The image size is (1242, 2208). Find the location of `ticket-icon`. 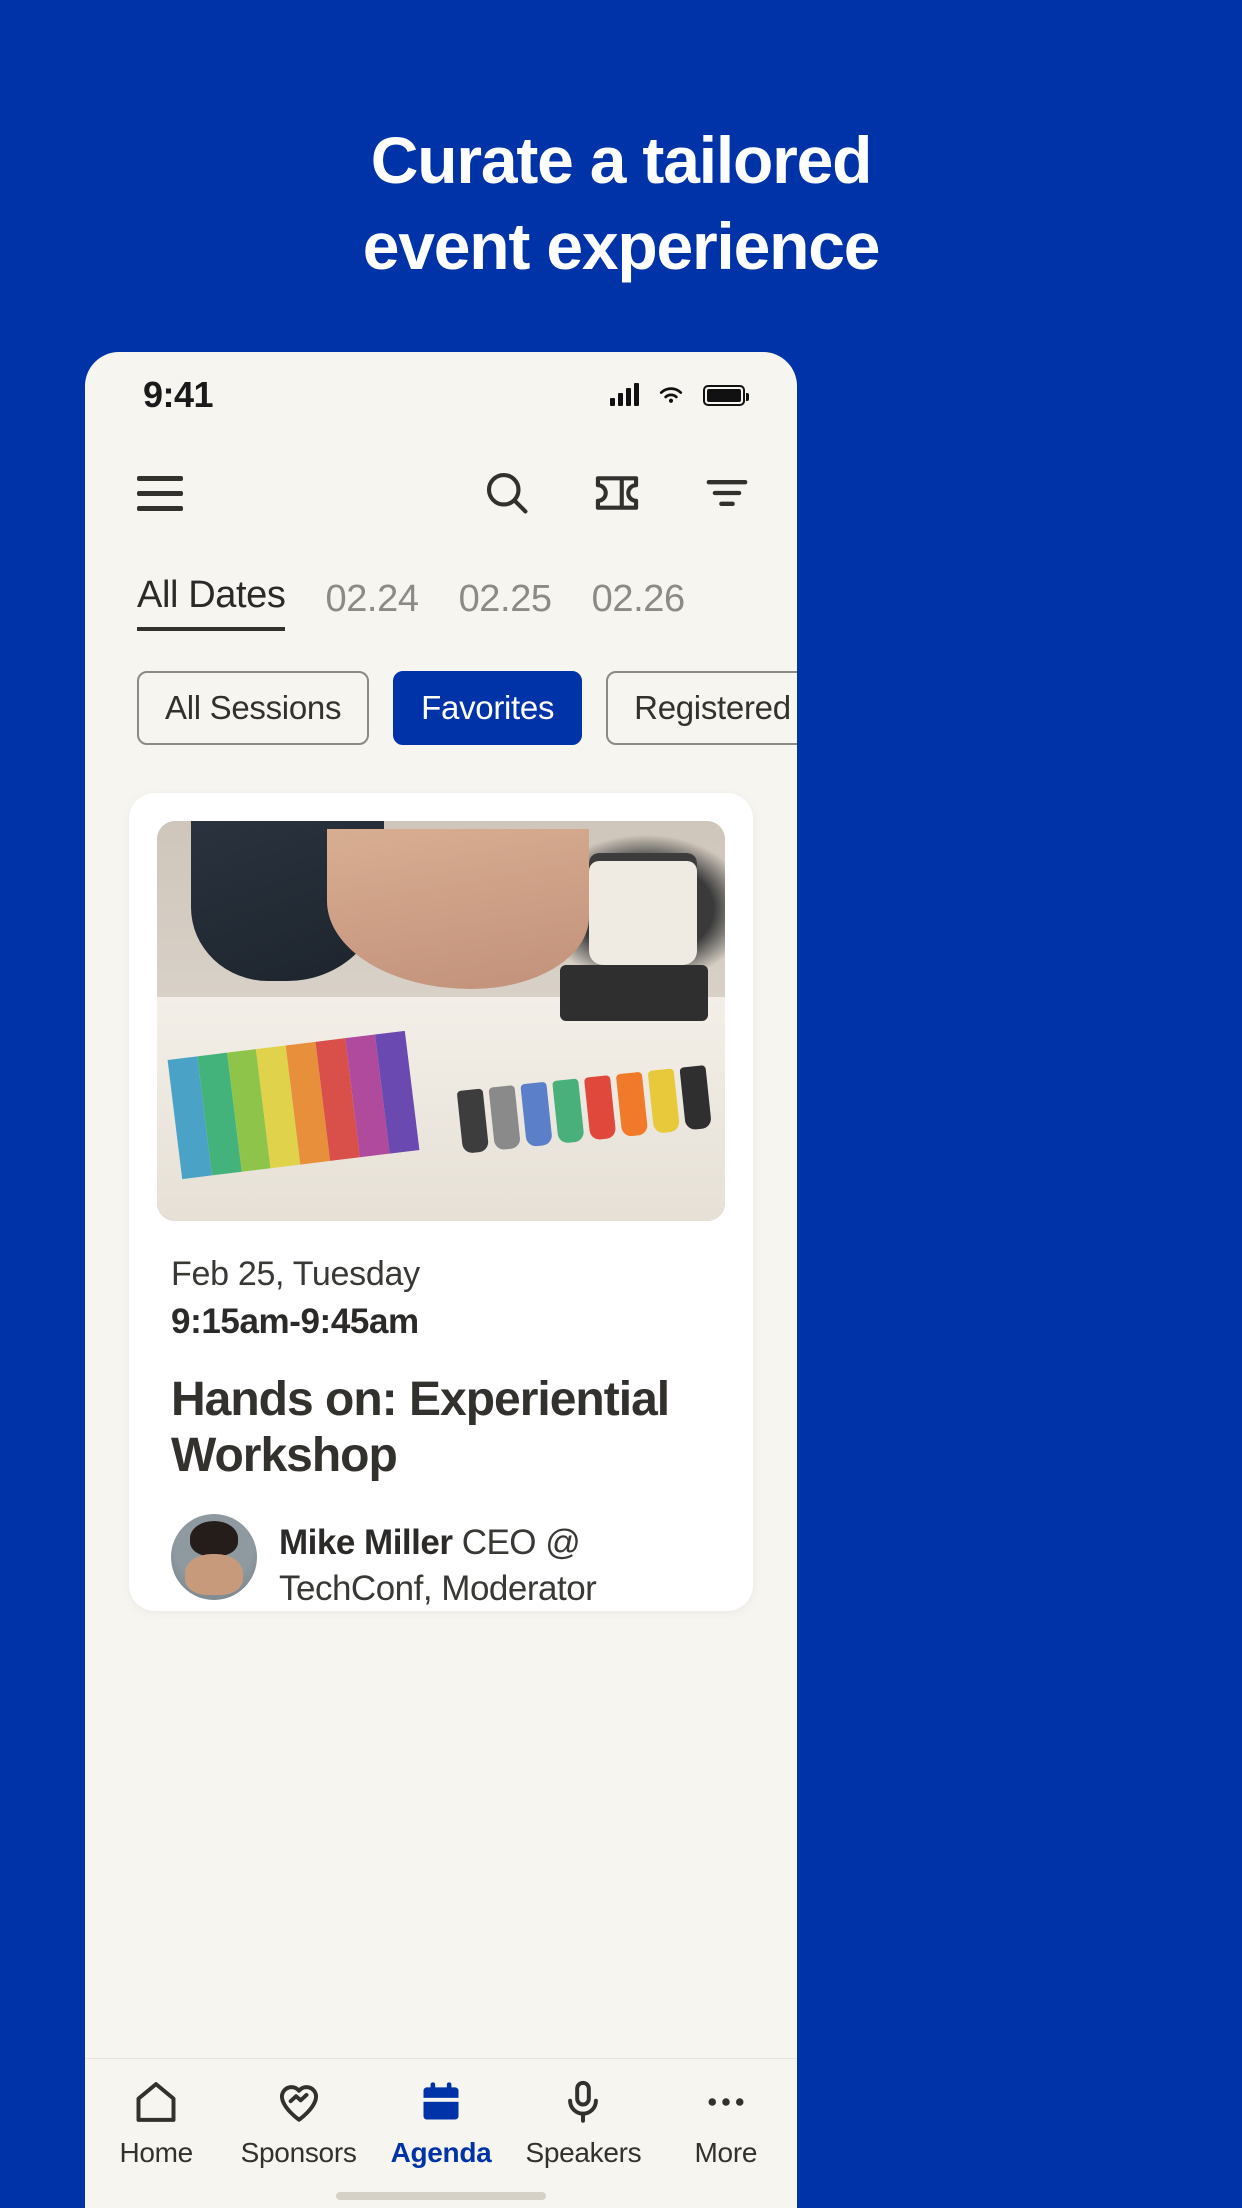

ticket-icon is located at coordinates (617, 493).